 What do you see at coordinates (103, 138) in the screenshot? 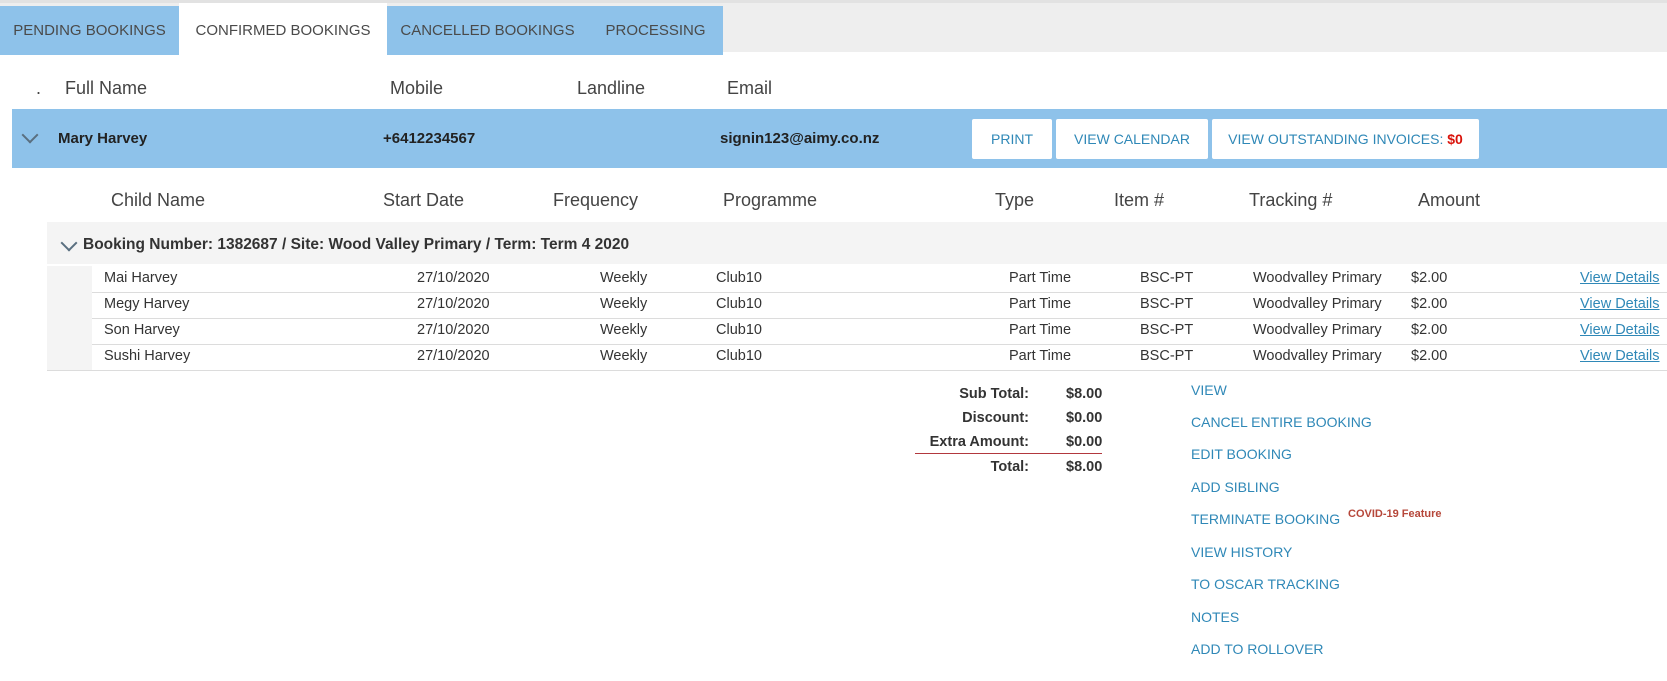
I see `parent-name: Mary Harvey` at bounding box center [103, 138].